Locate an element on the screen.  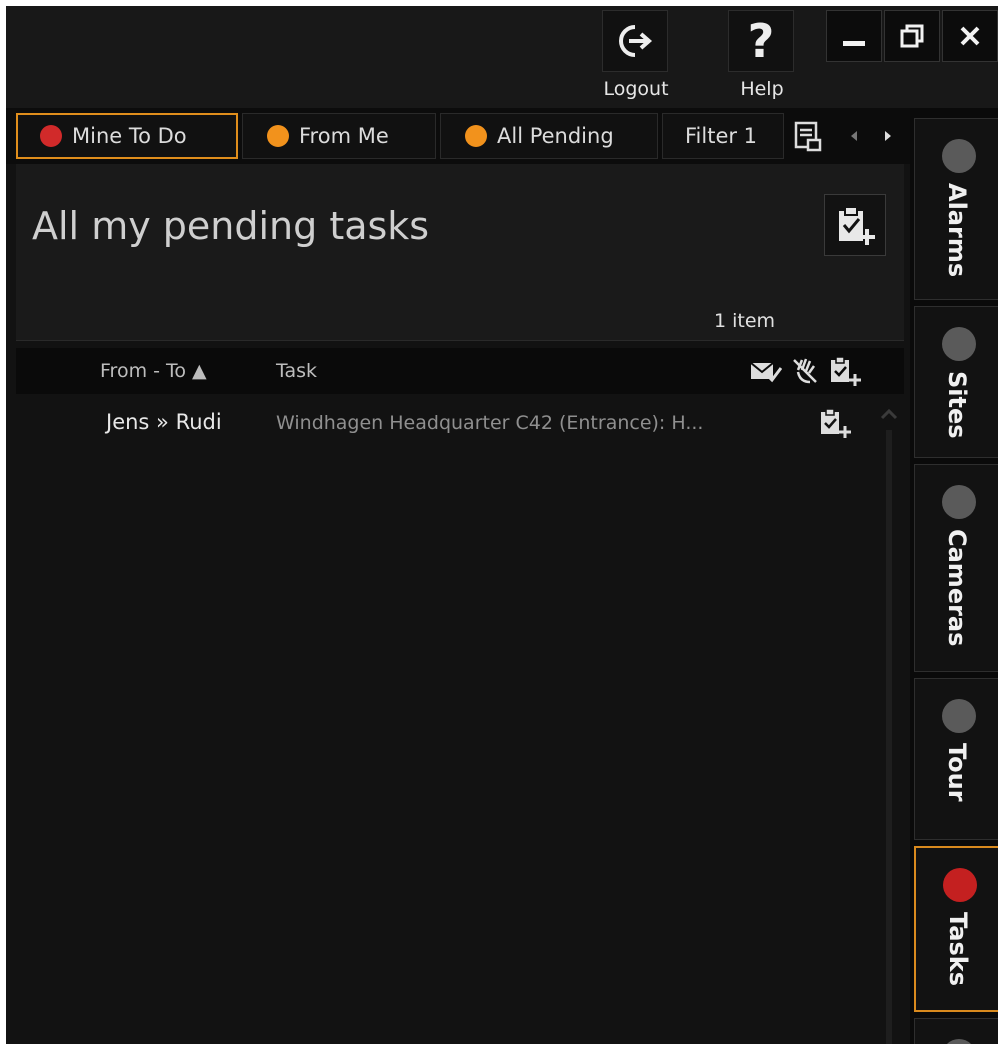
tab-from-me: From Me is located at coordinates (339, 136).